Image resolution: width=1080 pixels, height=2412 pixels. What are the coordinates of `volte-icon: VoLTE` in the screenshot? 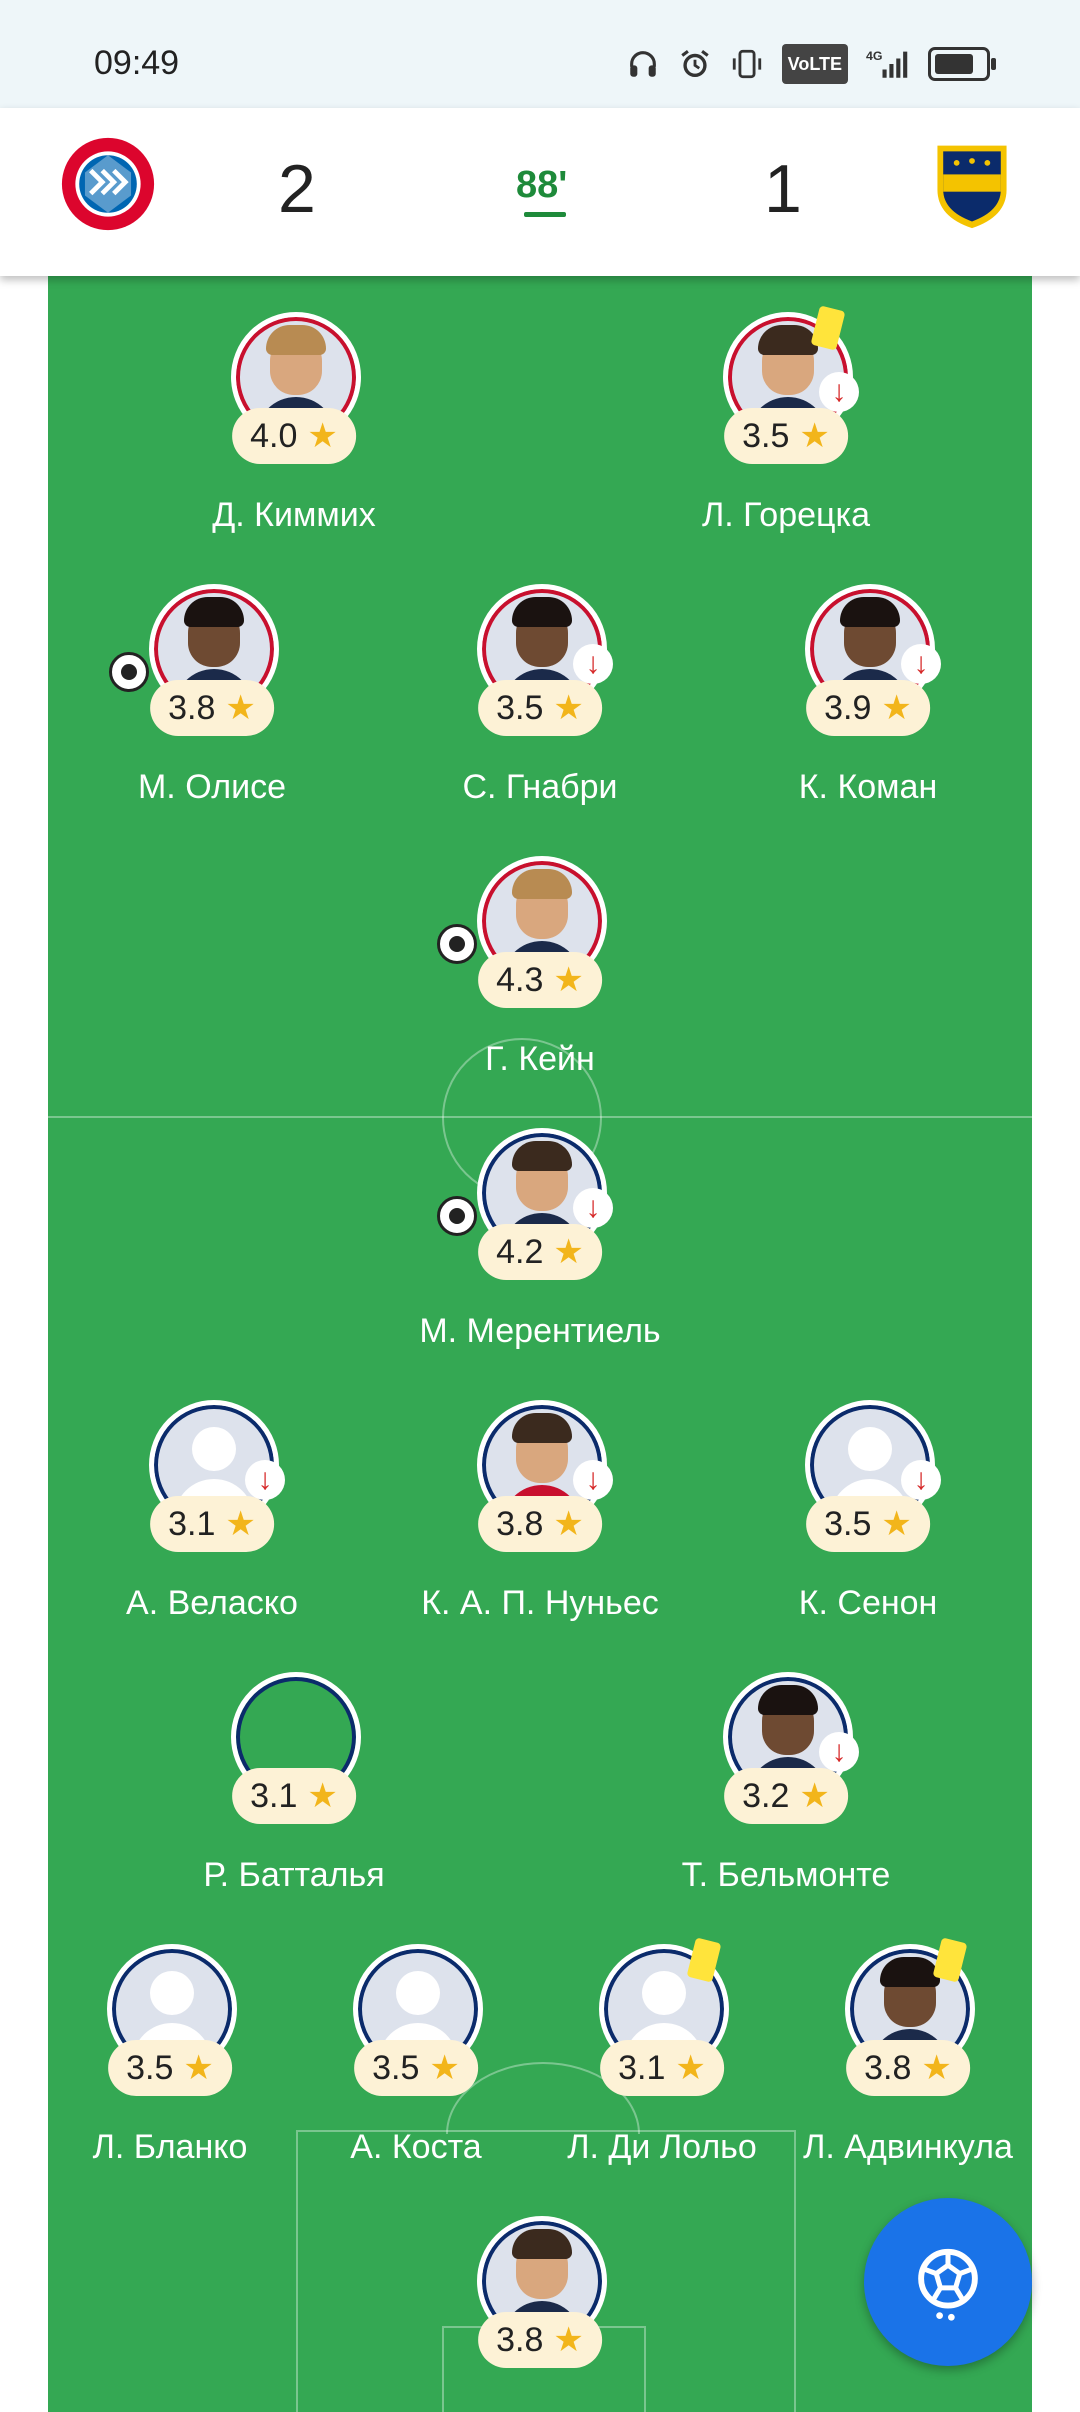 It's located at (814, 64).